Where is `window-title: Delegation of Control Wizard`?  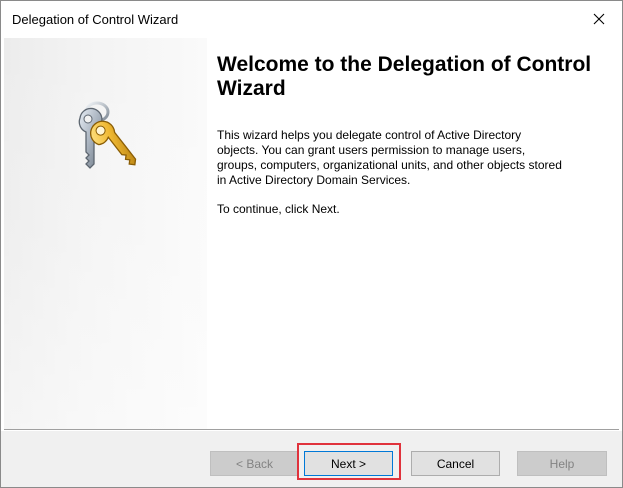
window-title: Delegation of Control Wizard is located at coordinates (95, 19).